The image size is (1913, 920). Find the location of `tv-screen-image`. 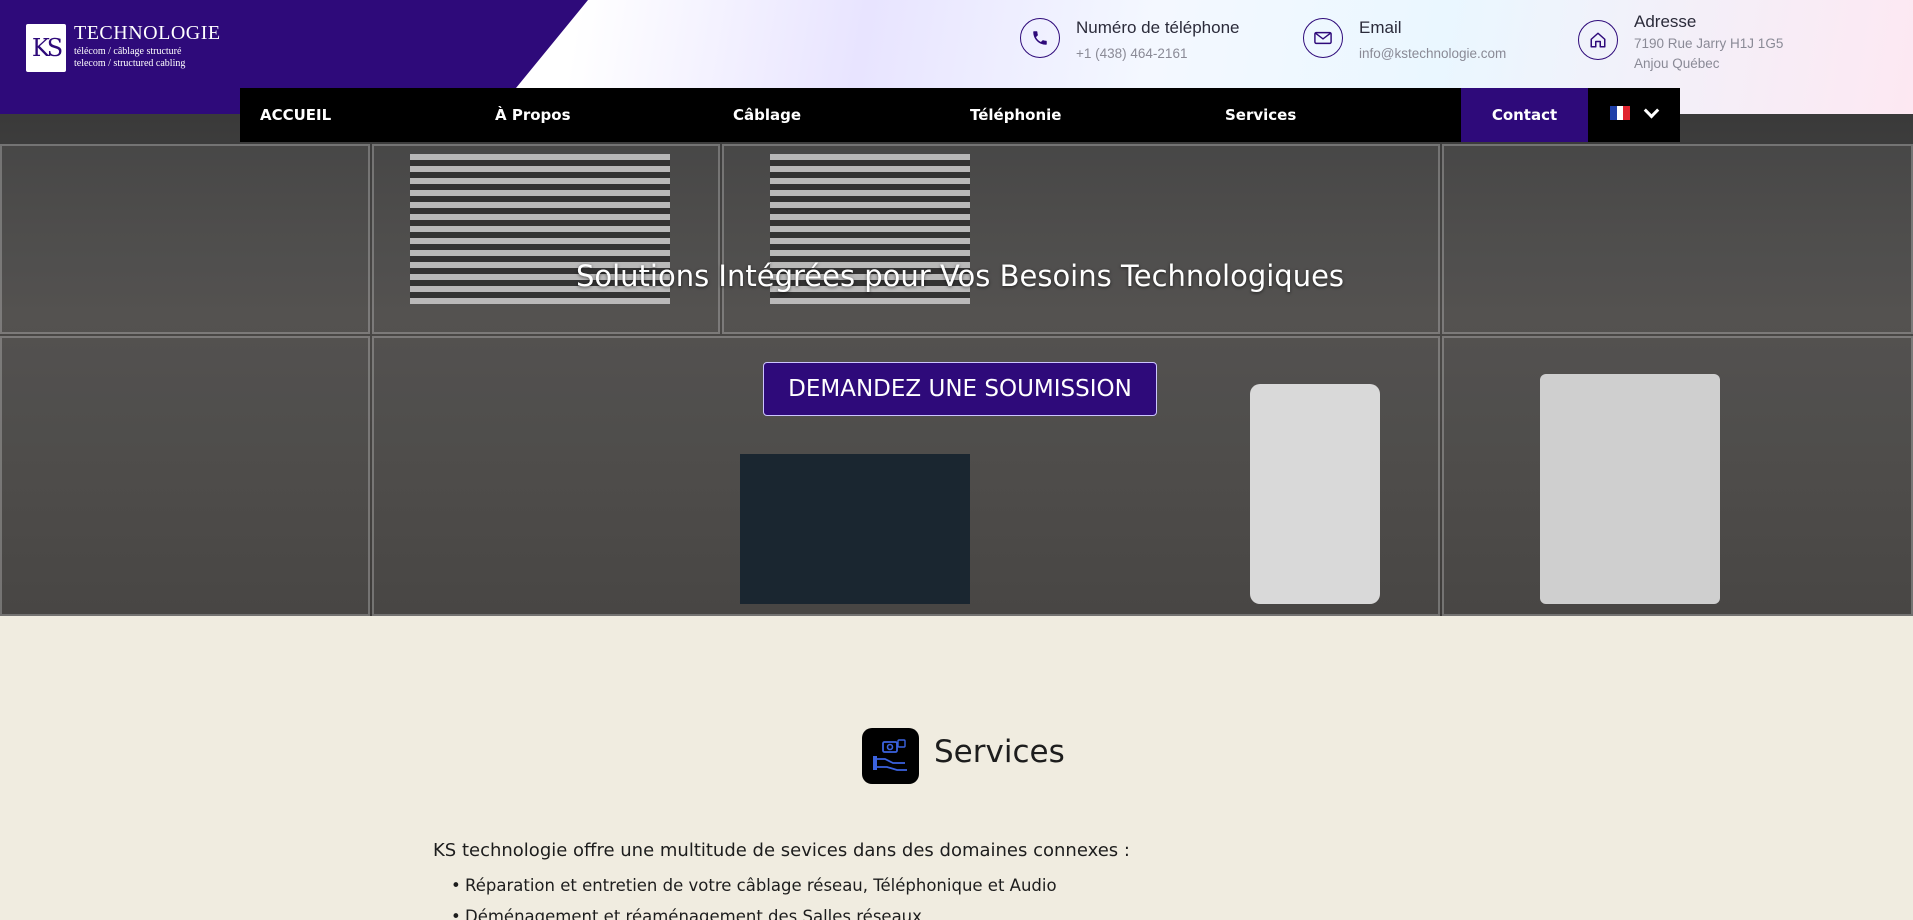

tv-screen-image is located at coordinates (855, 529).